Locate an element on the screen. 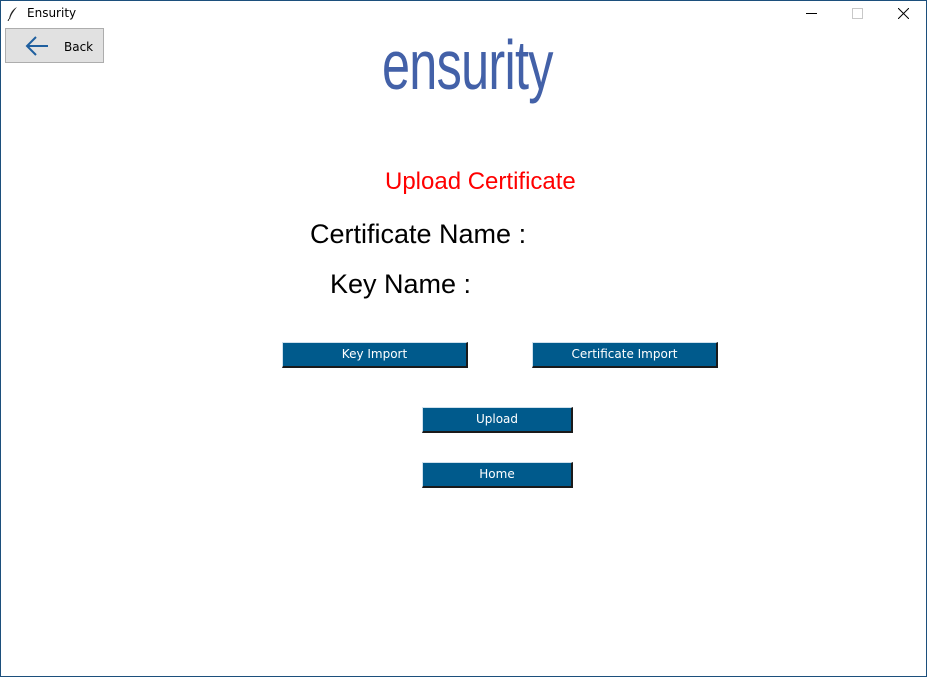  maximize-icon is located at coordinates (857, 13).